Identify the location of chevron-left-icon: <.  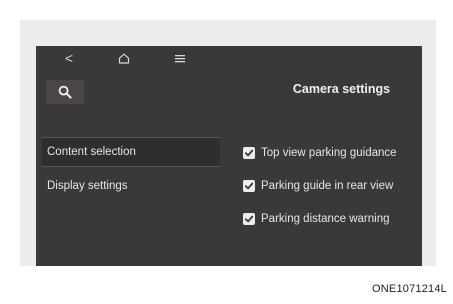
(69, 58).